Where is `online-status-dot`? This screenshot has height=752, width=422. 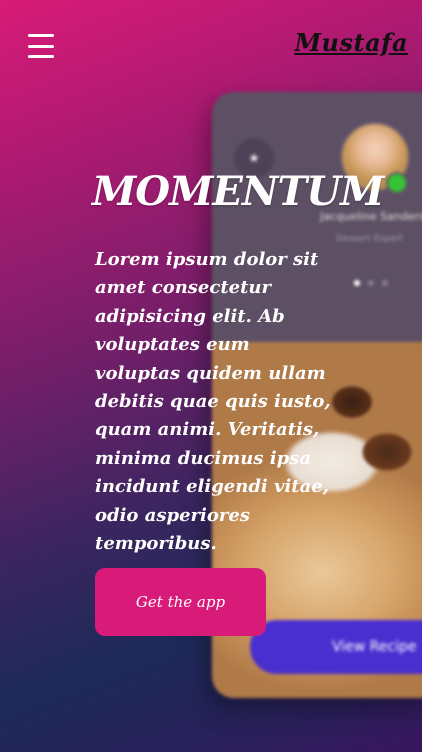
online-status-dot is located at coordinates (397, 183).